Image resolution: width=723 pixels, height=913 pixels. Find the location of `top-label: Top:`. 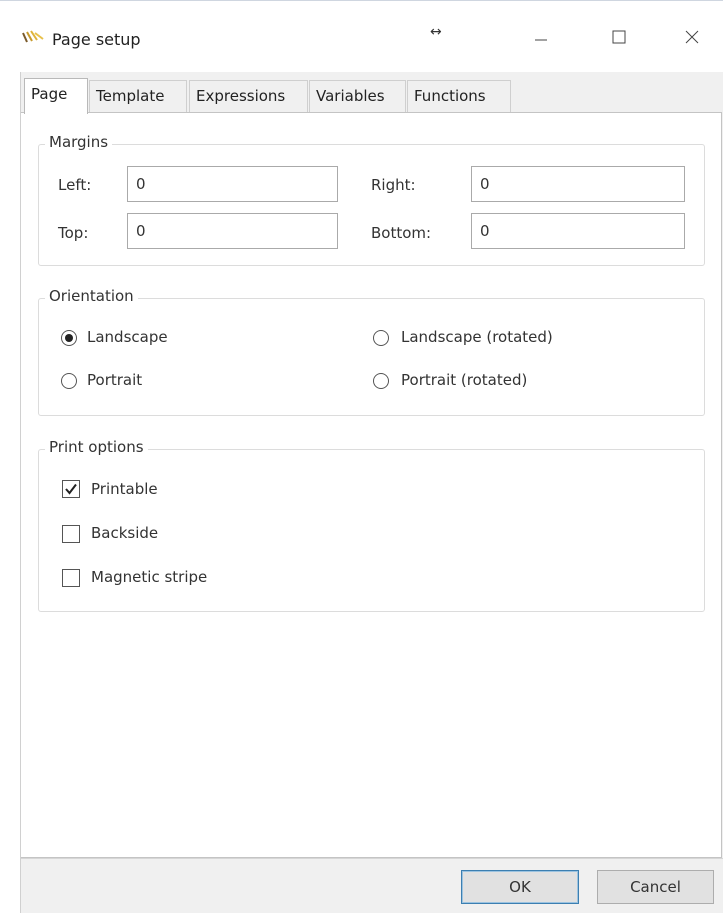

top-label: Top: is located at coordinates (73, 233).